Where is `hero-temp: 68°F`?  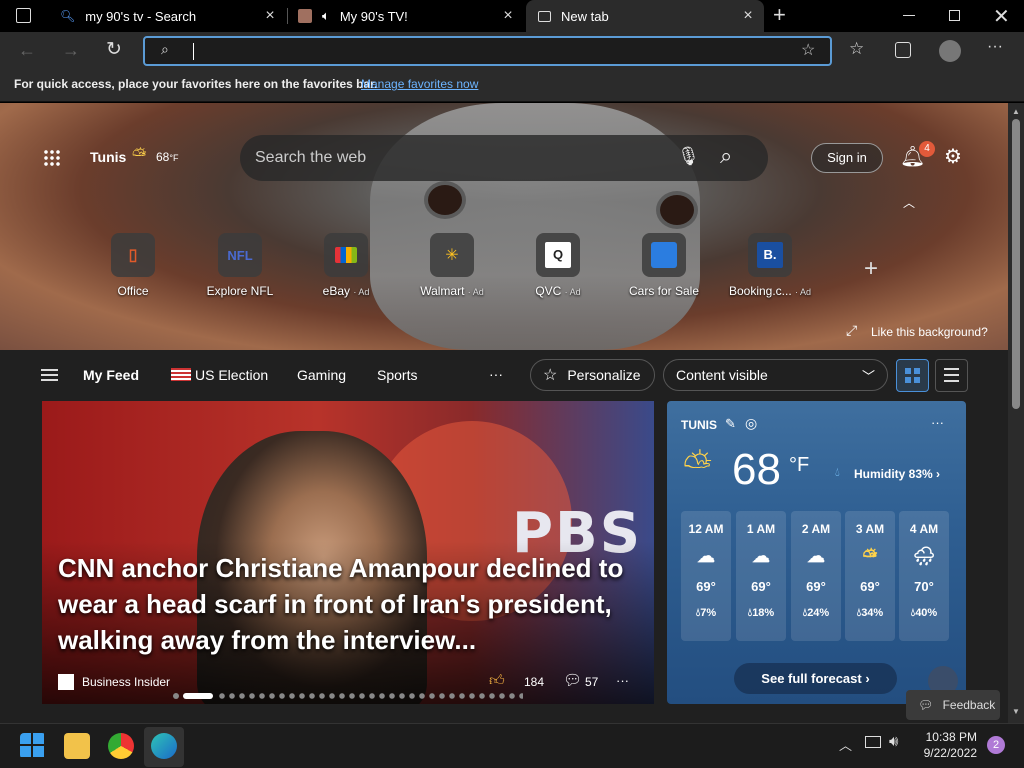
hero-temp: 68°F is located at coordinates (167, 157).